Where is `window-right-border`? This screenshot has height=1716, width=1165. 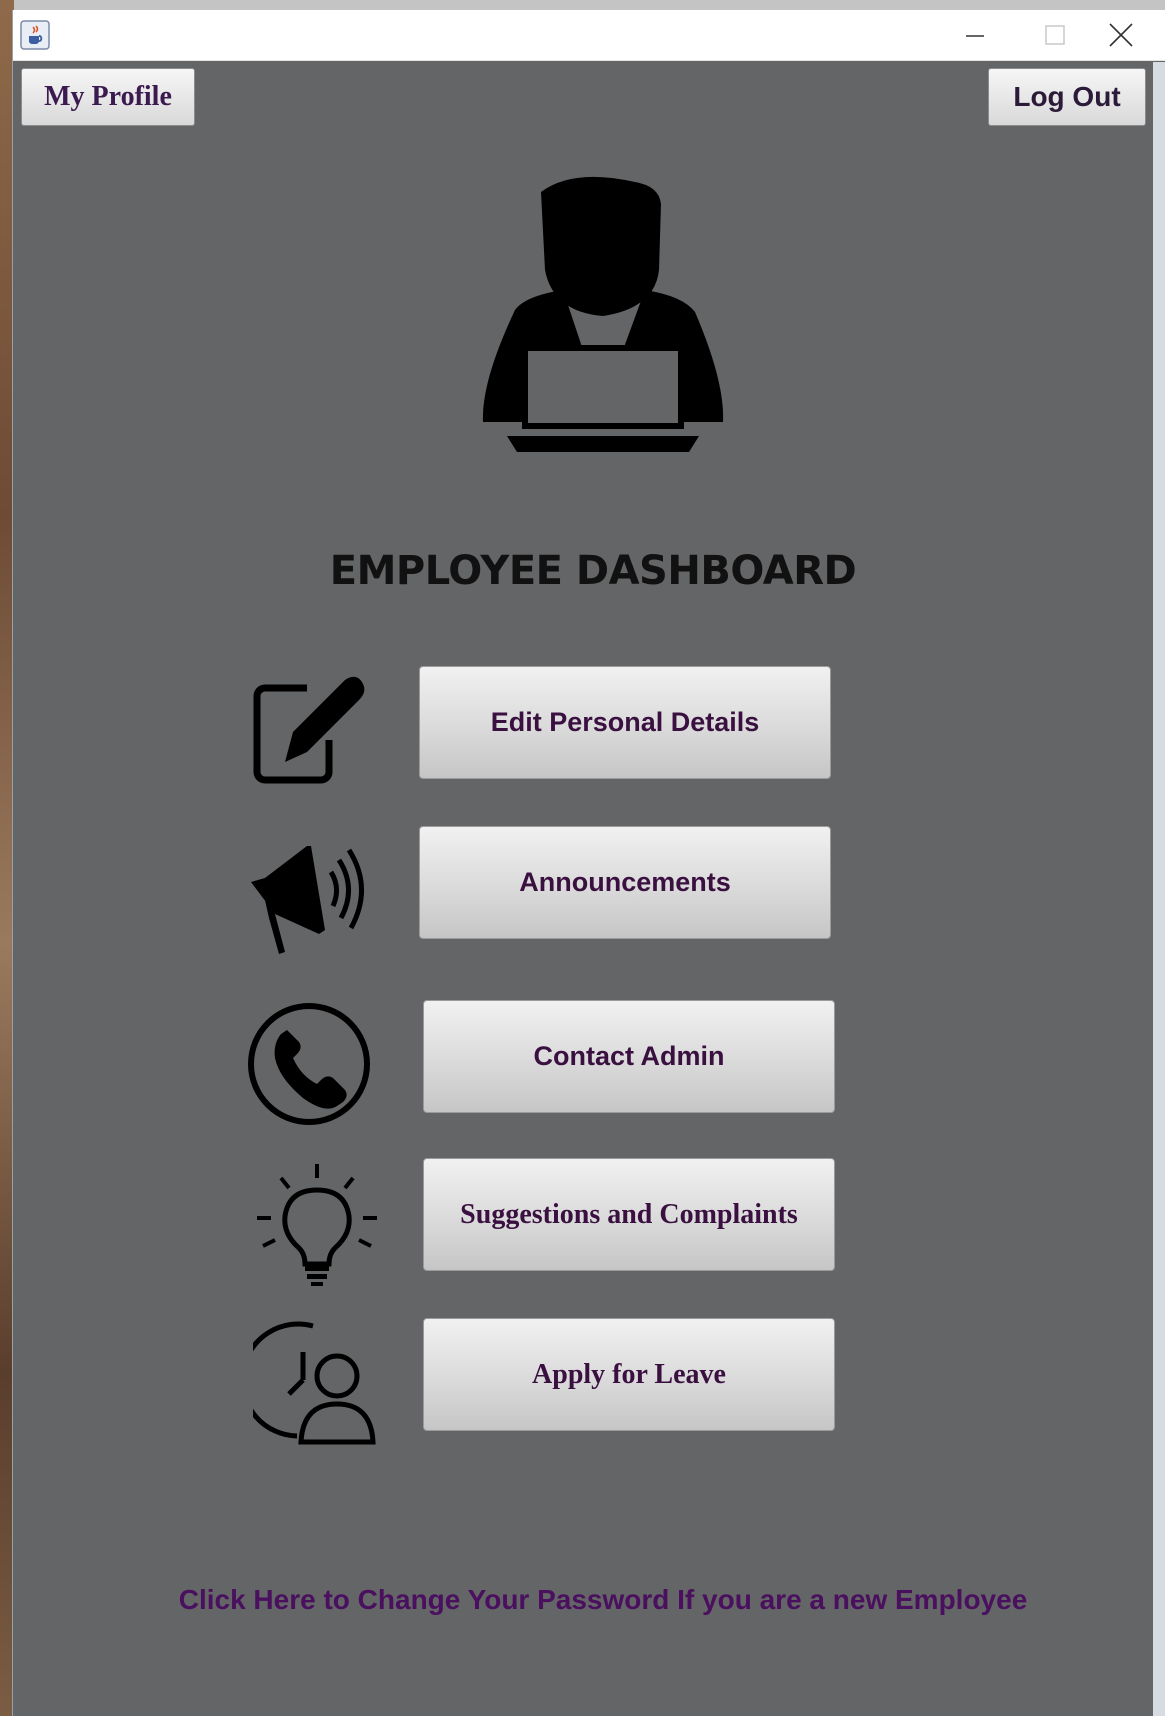
window-right-border is located at coordinates (1159, 889).